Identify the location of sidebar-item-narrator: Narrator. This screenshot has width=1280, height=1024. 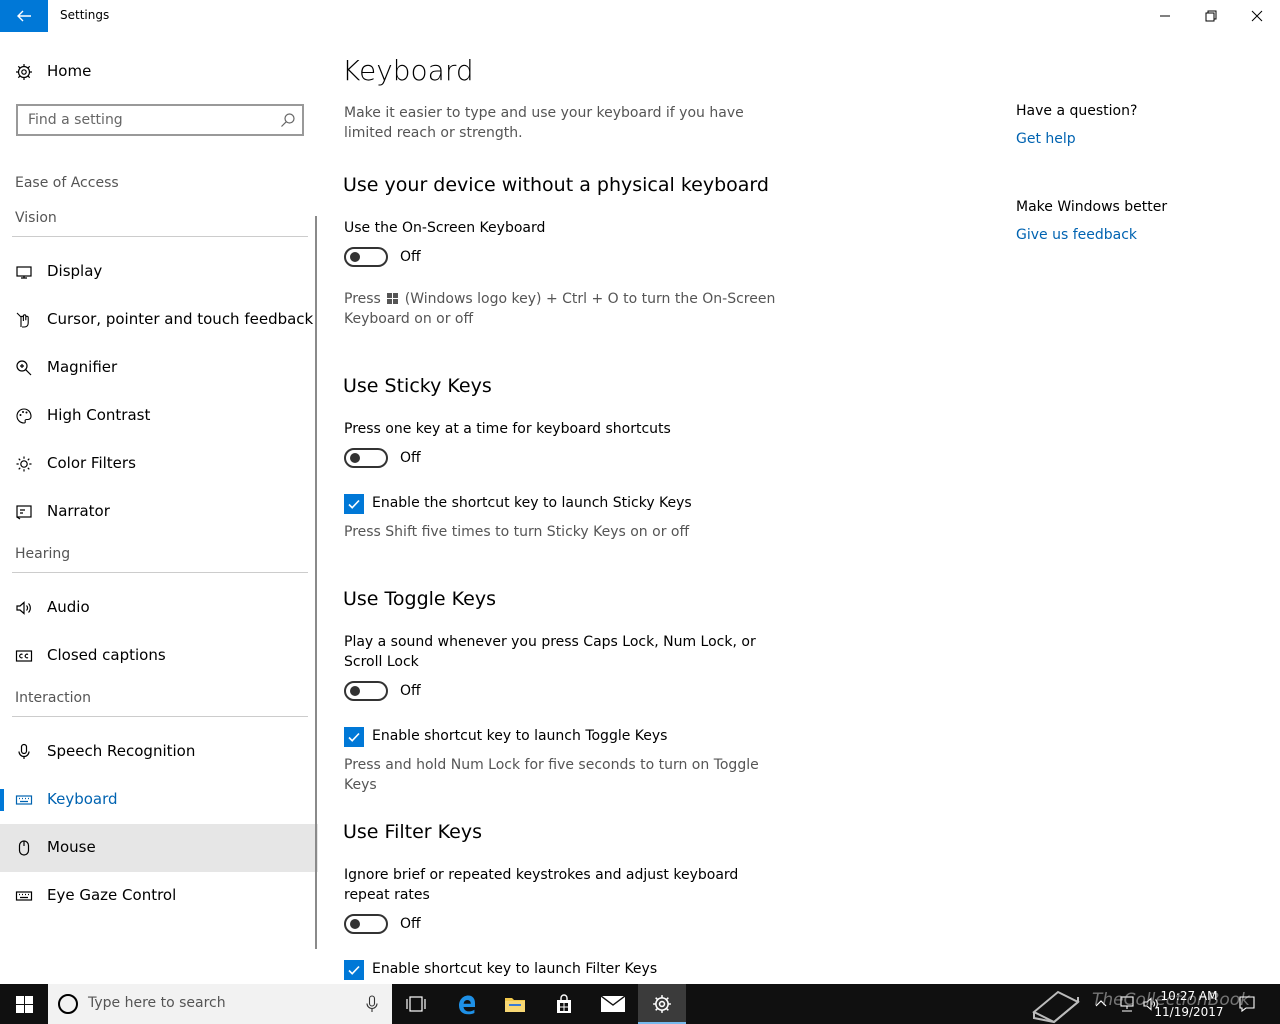
(159, 512).